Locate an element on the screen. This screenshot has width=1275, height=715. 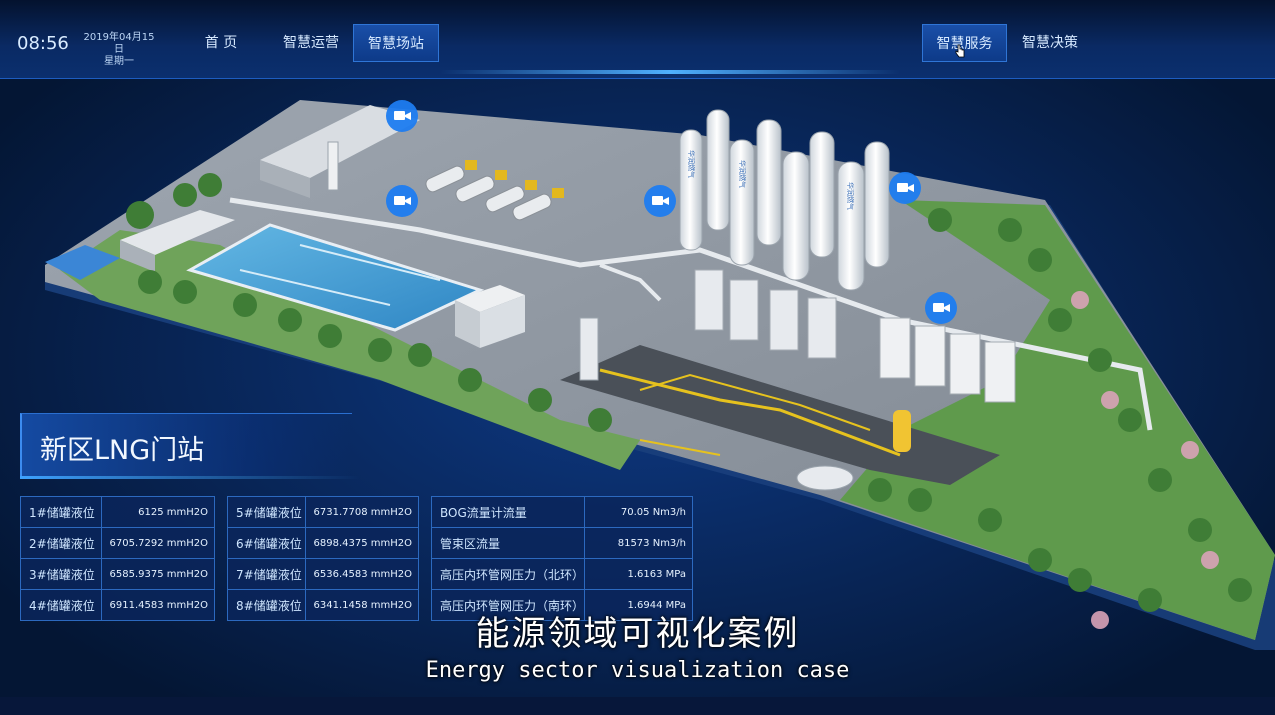
table-row: 管束区流量 81573 Nm3/h is located at coordinates (561, 543).